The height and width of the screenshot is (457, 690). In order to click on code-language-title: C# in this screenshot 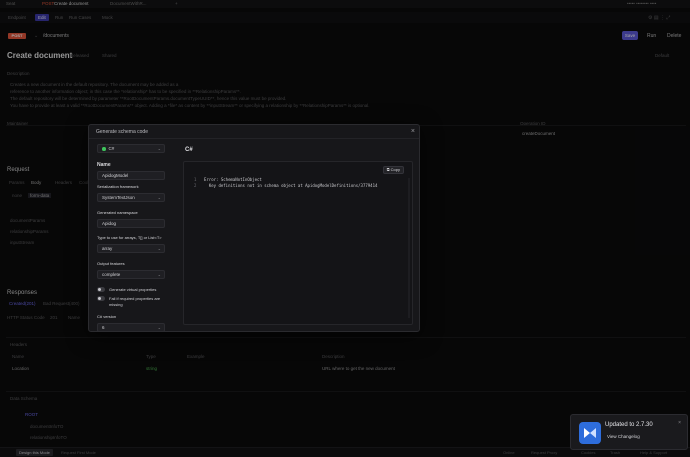, I will do `click(189, 150)`.